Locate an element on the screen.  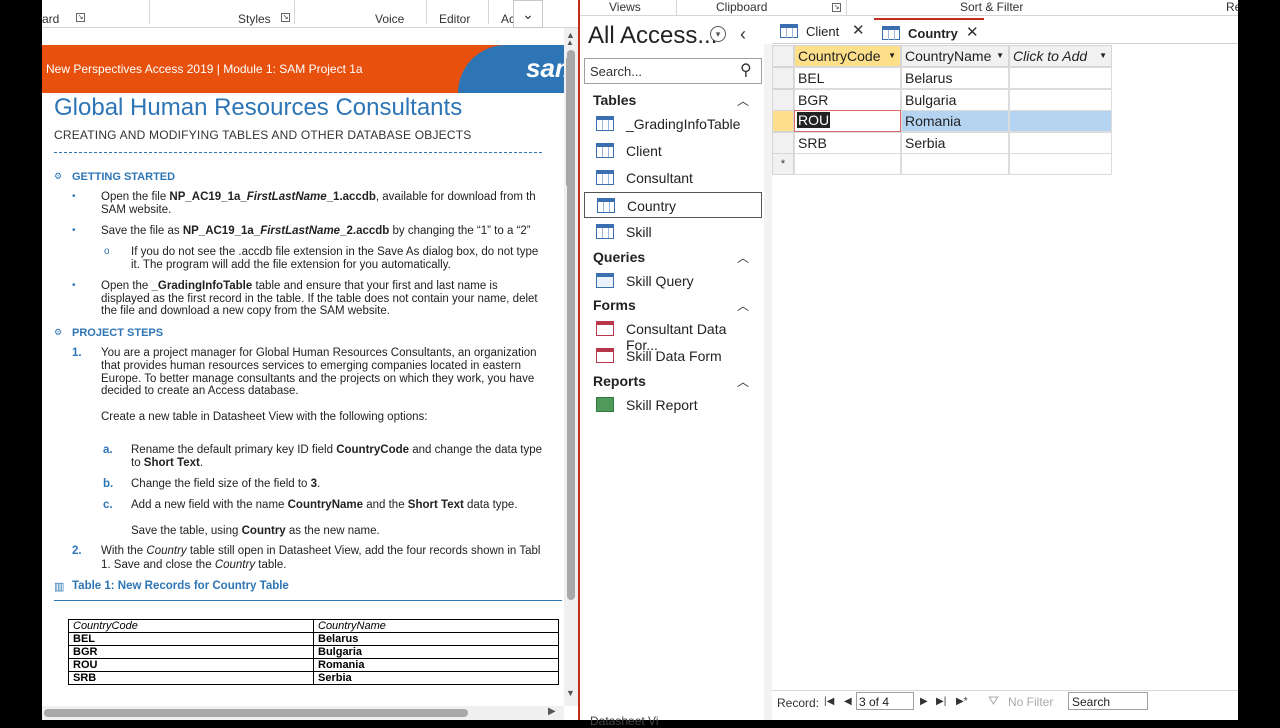
first-record-icon: |◀ is located at coordinates (829, 701).